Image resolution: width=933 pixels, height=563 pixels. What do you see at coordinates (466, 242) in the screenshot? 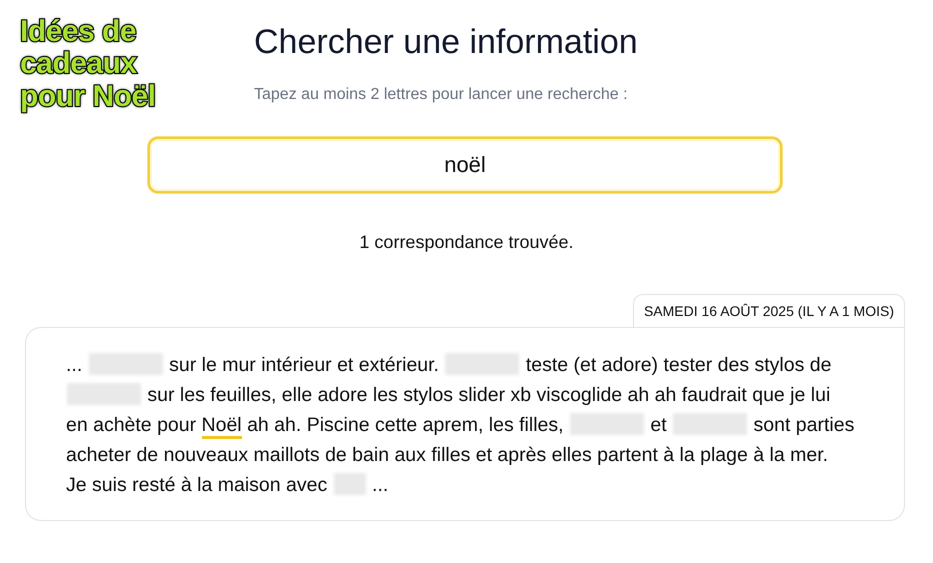
I see `result-count: 1 correspondance trouvée.` at bounding box center [466, 242].